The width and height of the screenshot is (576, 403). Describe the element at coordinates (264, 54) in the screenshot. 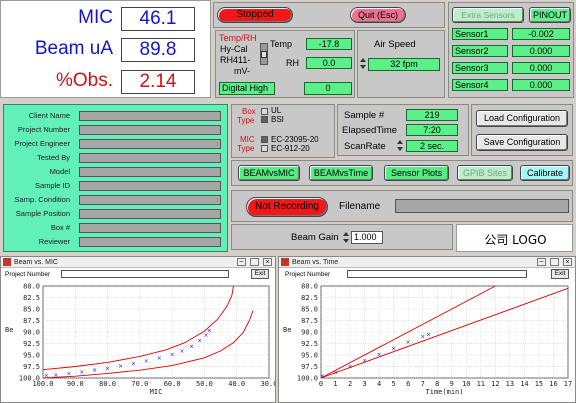

I see `sensor-select-toggle` at that location.